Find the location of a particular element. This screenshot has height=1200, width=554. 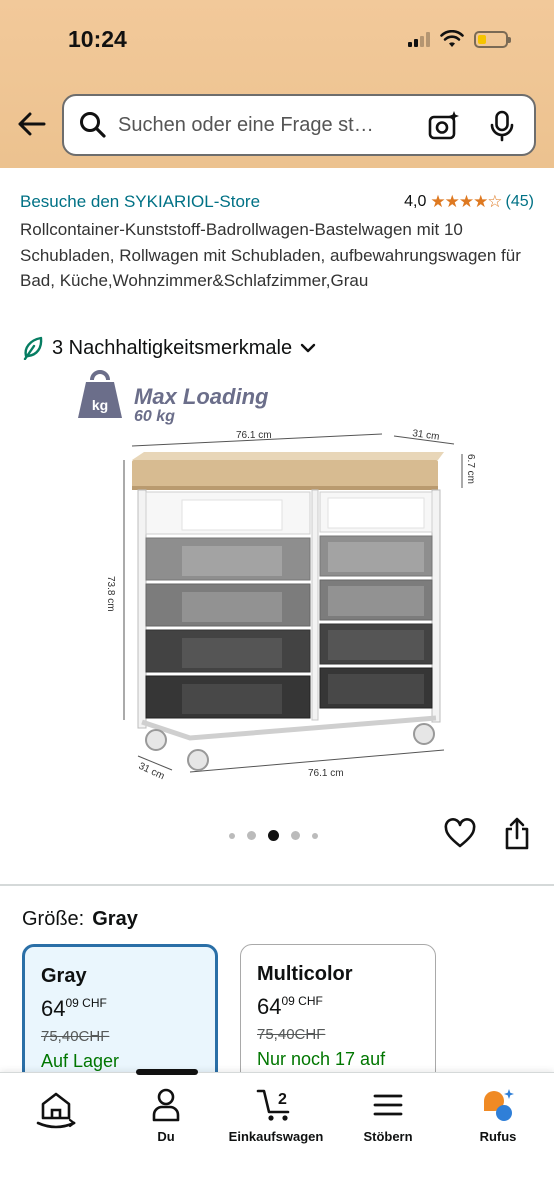

max-weight-text: 60 kg is located at coordinates (154, 416).